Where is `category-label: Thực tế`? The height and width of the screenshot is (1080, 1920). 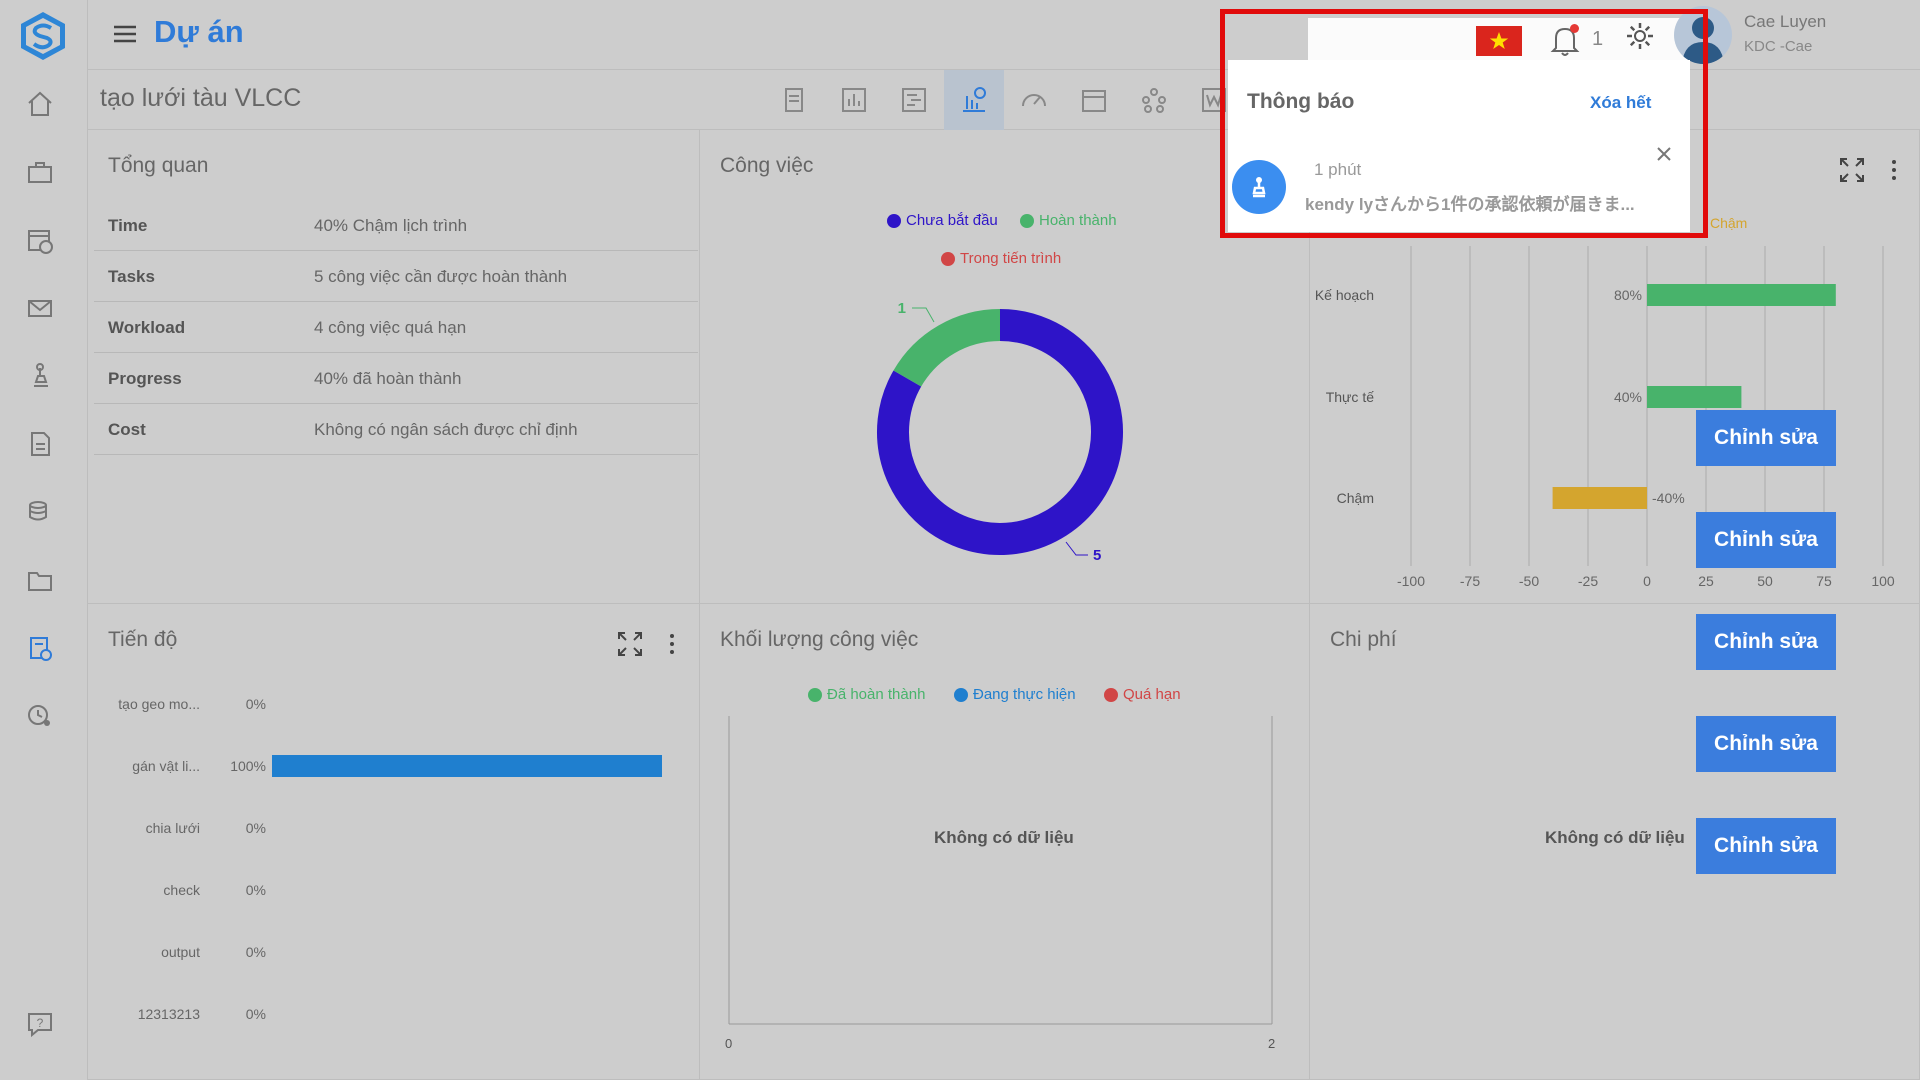 category-label: Thực tế is located at coordinates (1350, 397).